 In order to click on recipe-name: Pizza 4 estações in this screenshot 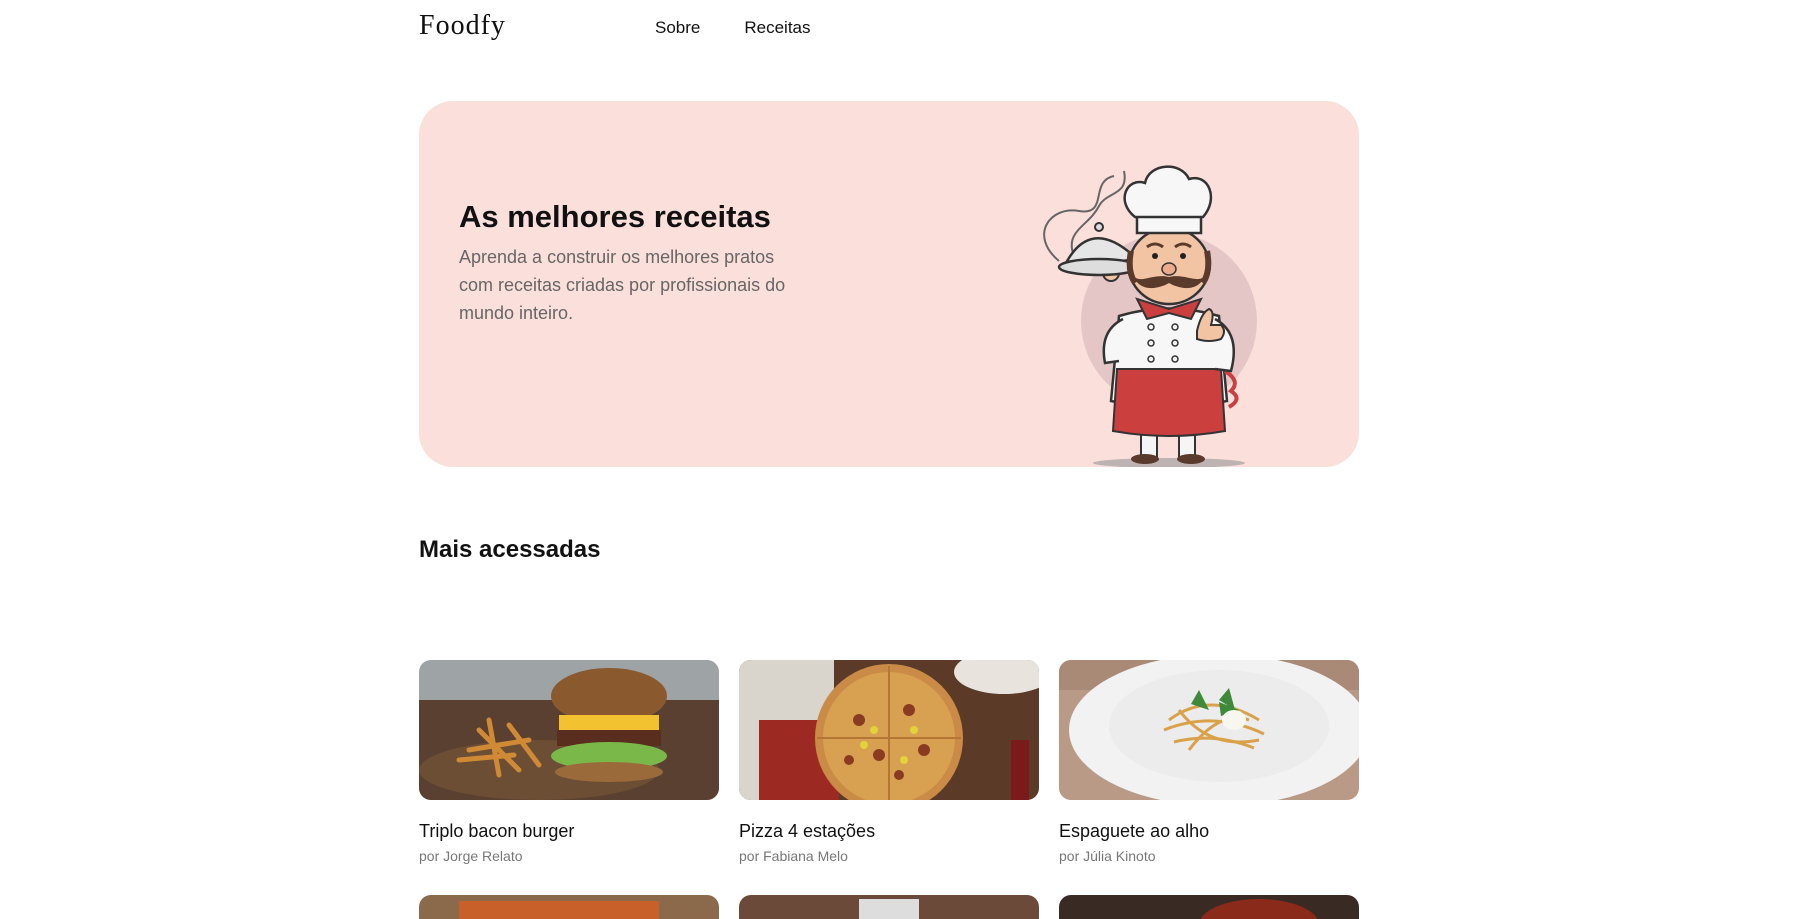, I will do `click(889, 831)`.